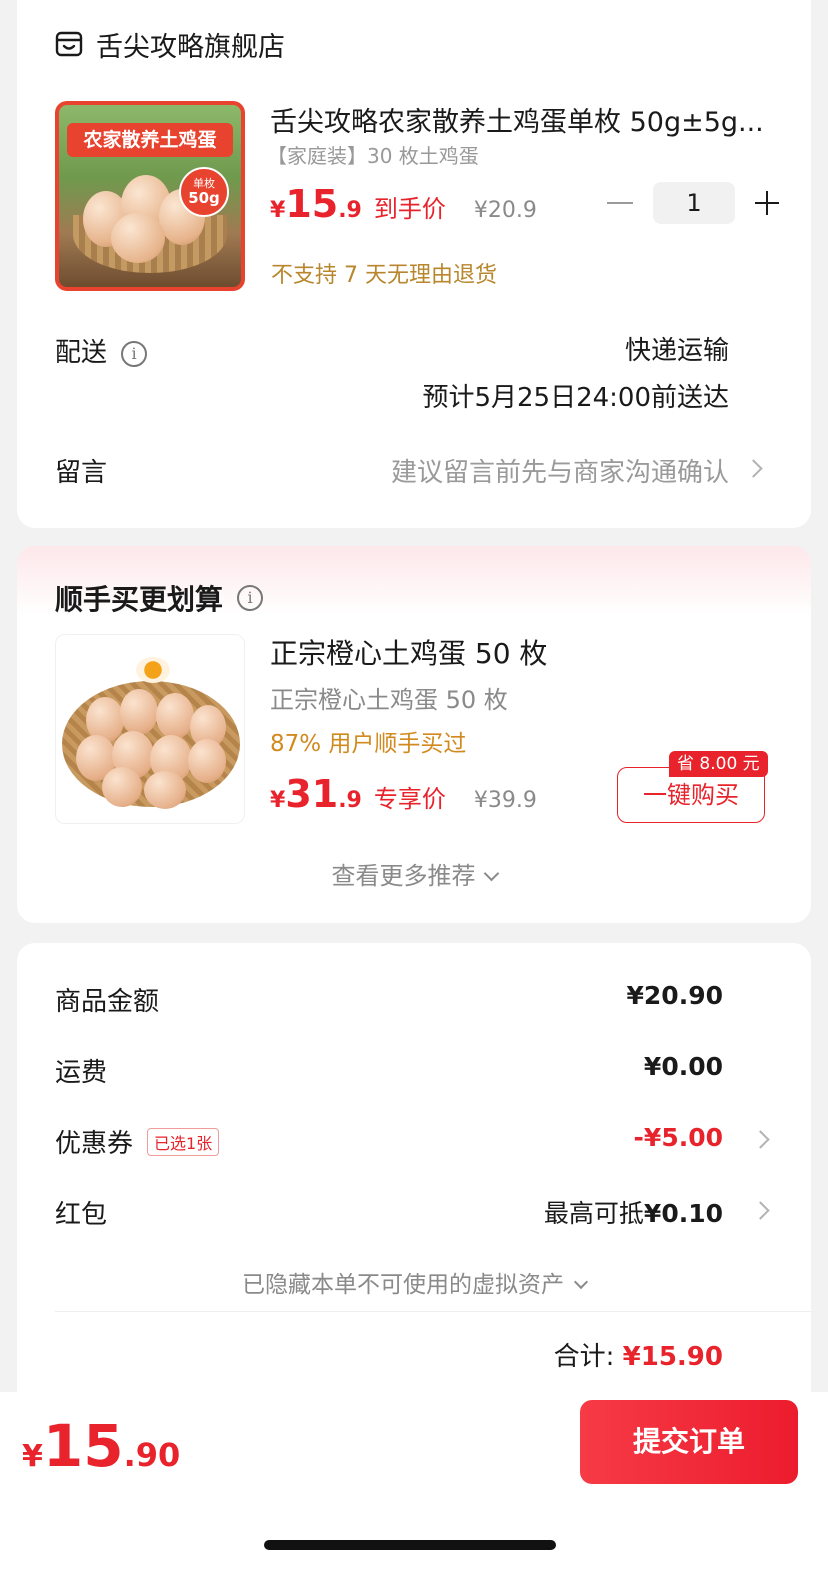 The image size is (828, 1585). I want to click on red-packet-prefix: 最高可抵, so click(593, 1213).